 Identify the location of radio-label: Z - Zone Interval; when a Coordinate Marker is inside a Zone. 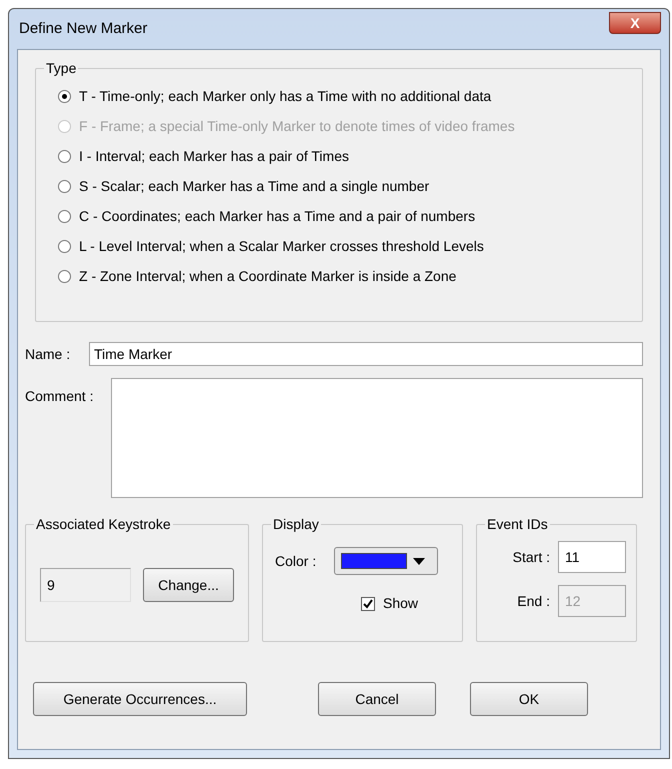
(267, 276).